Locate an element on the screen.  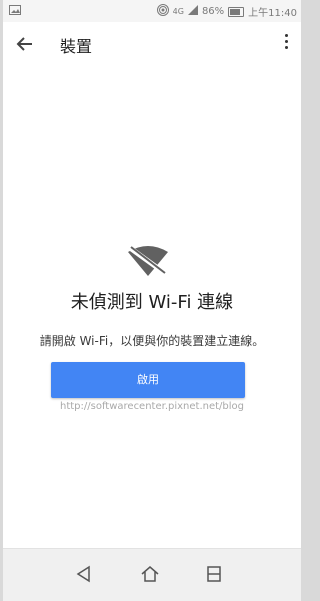
status-bar: 4G 86% 上午11:40 is located at coordinates (152, 11).